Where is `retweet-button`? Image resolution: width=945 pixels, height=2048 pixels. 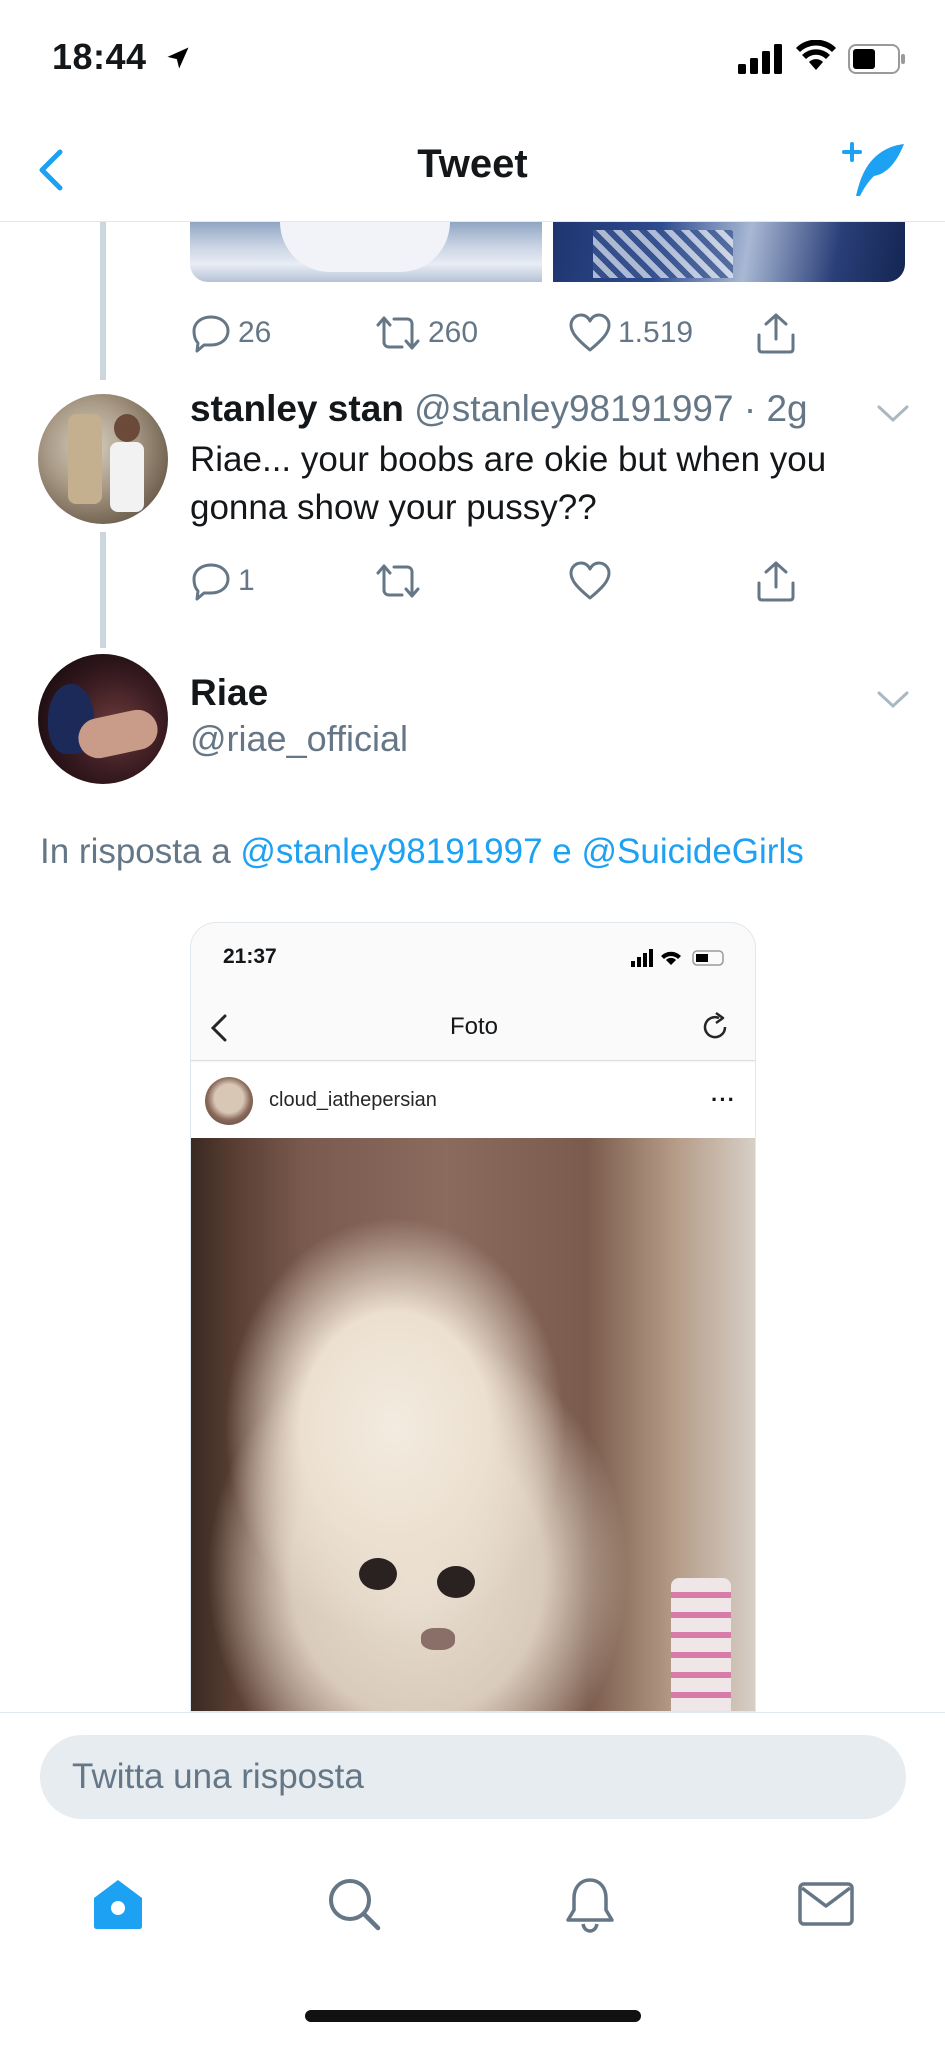 retweet-button is located at coordinates (398, 581).